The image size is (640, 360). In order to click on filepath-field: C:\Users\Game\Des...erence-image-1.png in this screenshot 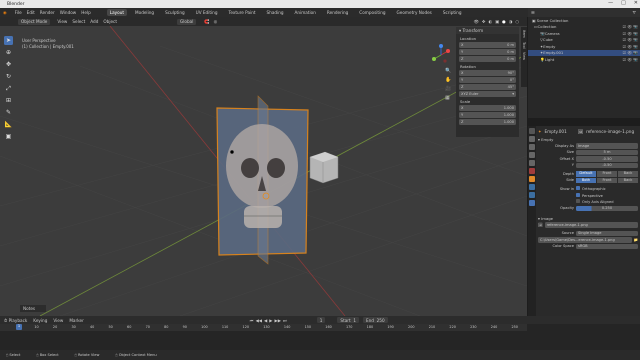, I will do `click(585, 240)`.